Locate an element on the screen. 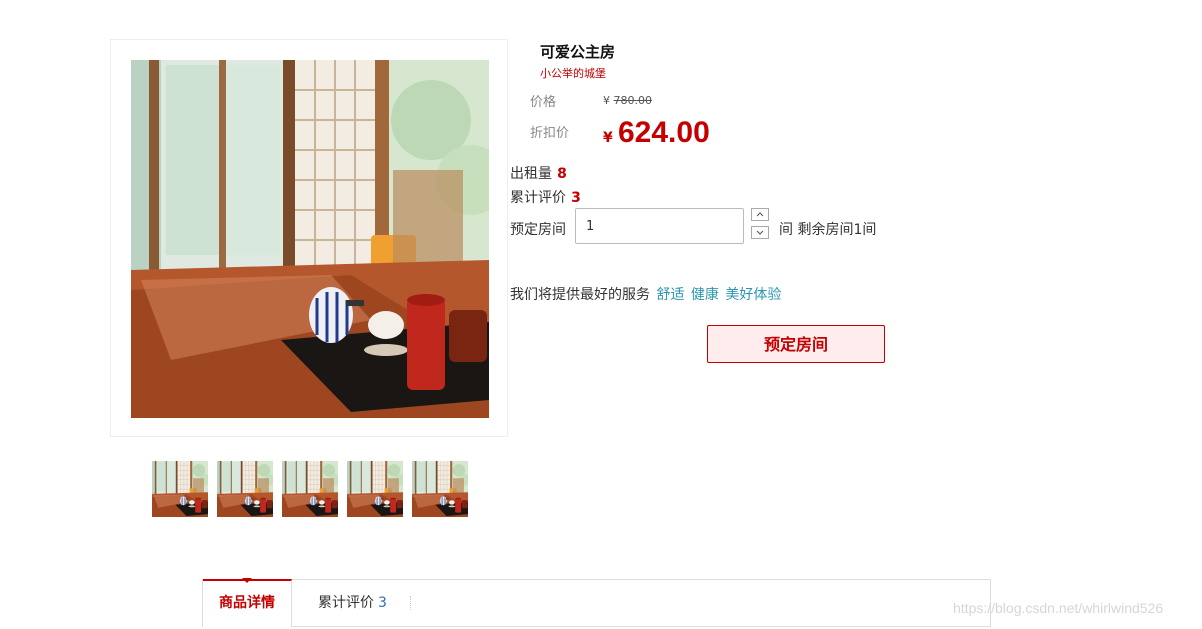  tab-reviews-count: 3 is located at coordinates (382, 603).